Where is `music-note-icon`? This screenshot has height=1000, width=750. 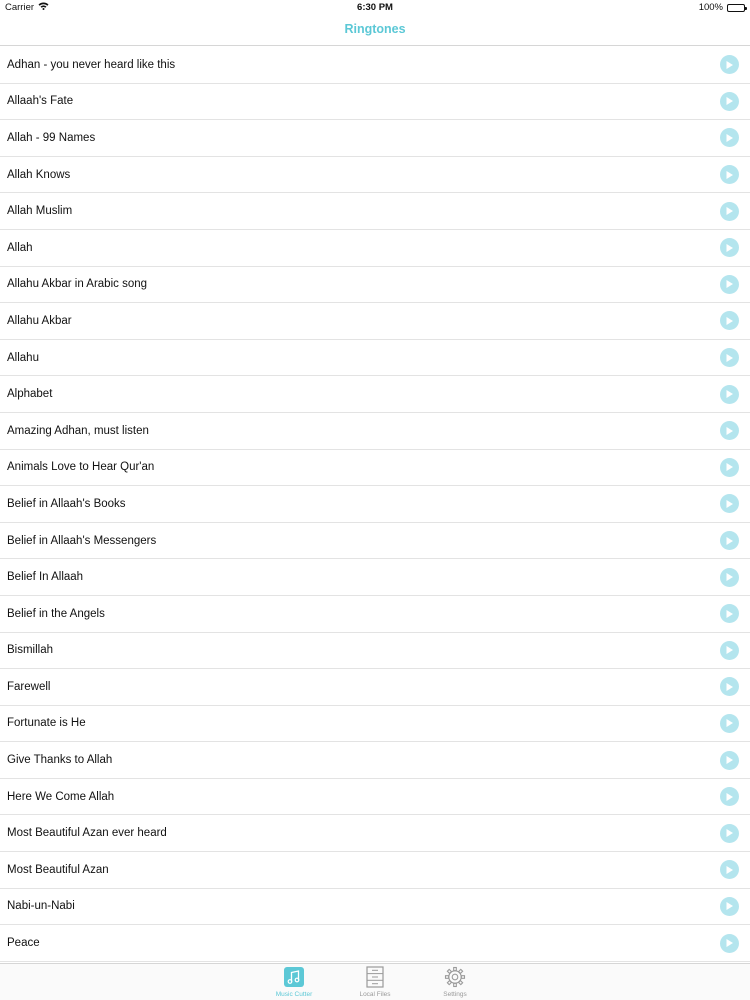
music-note-icon is located at coordinates (294, 977).